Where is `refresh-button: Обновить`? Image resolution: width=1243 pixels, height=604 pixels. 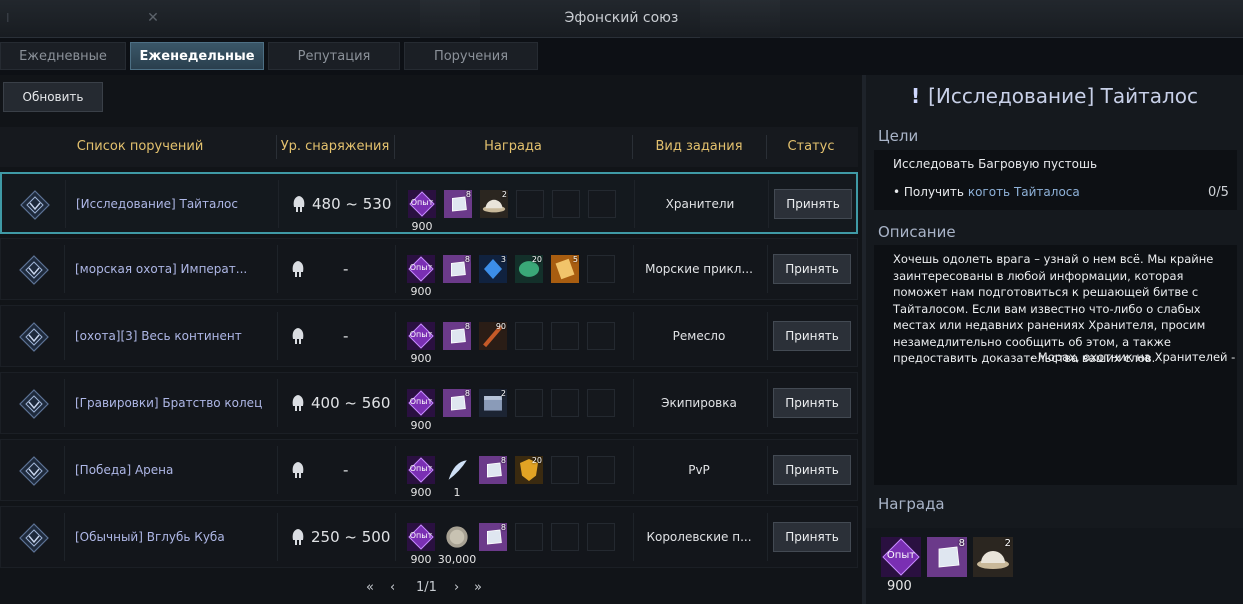 refresh-button: Обновить is located at coordinates (53, 97).